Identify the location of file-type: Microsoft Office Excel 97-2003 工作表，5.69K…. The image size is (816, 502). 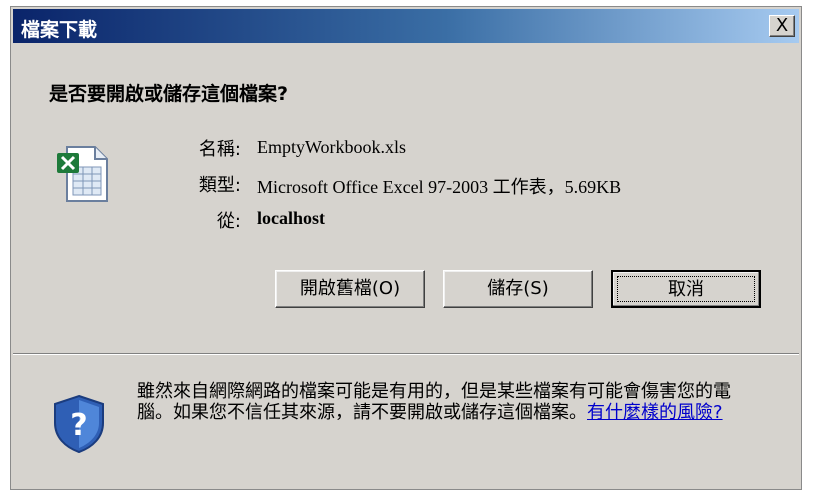
(439, 187).